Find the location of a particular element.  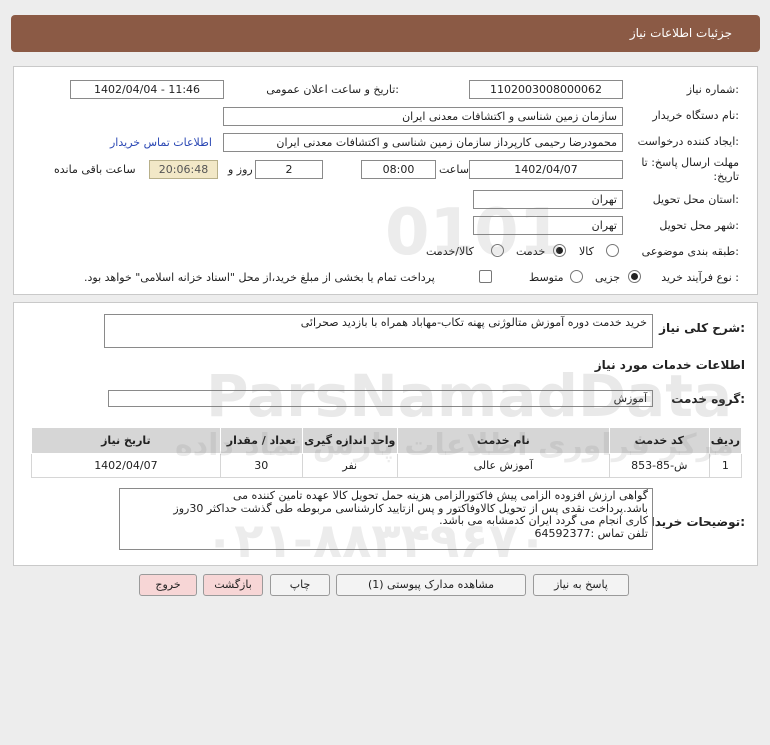

col-service-name: نام خدمت is located at coordinates (503, 440).